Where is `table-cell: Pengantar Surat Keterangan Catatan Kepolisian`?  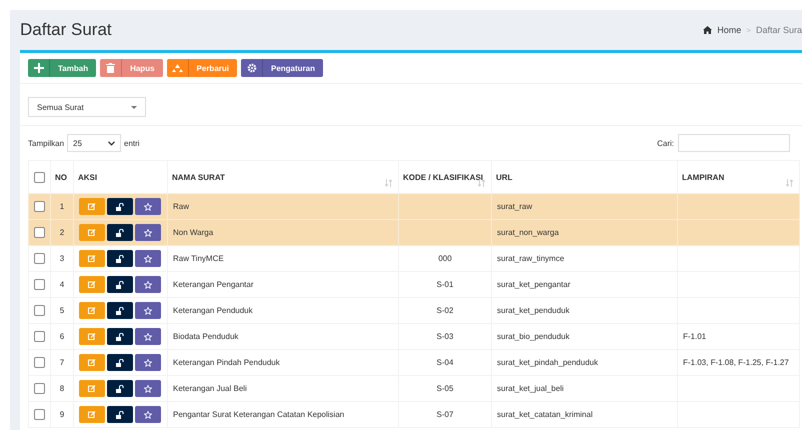 table-cell: Pengantar Surat Keterangan Catatan Kepolisian is located at coordinates (283, 415).